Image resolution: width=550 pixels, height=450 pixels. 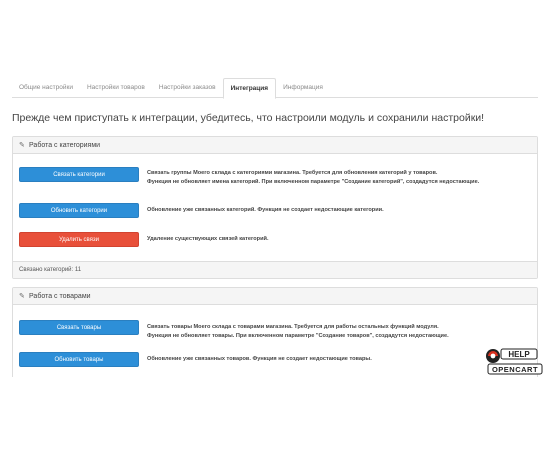 What do you see at coordinates (60, 296) in the screenshot?
I see `products-panel-title: Работа с товарами` at bounding box center [60, 296].